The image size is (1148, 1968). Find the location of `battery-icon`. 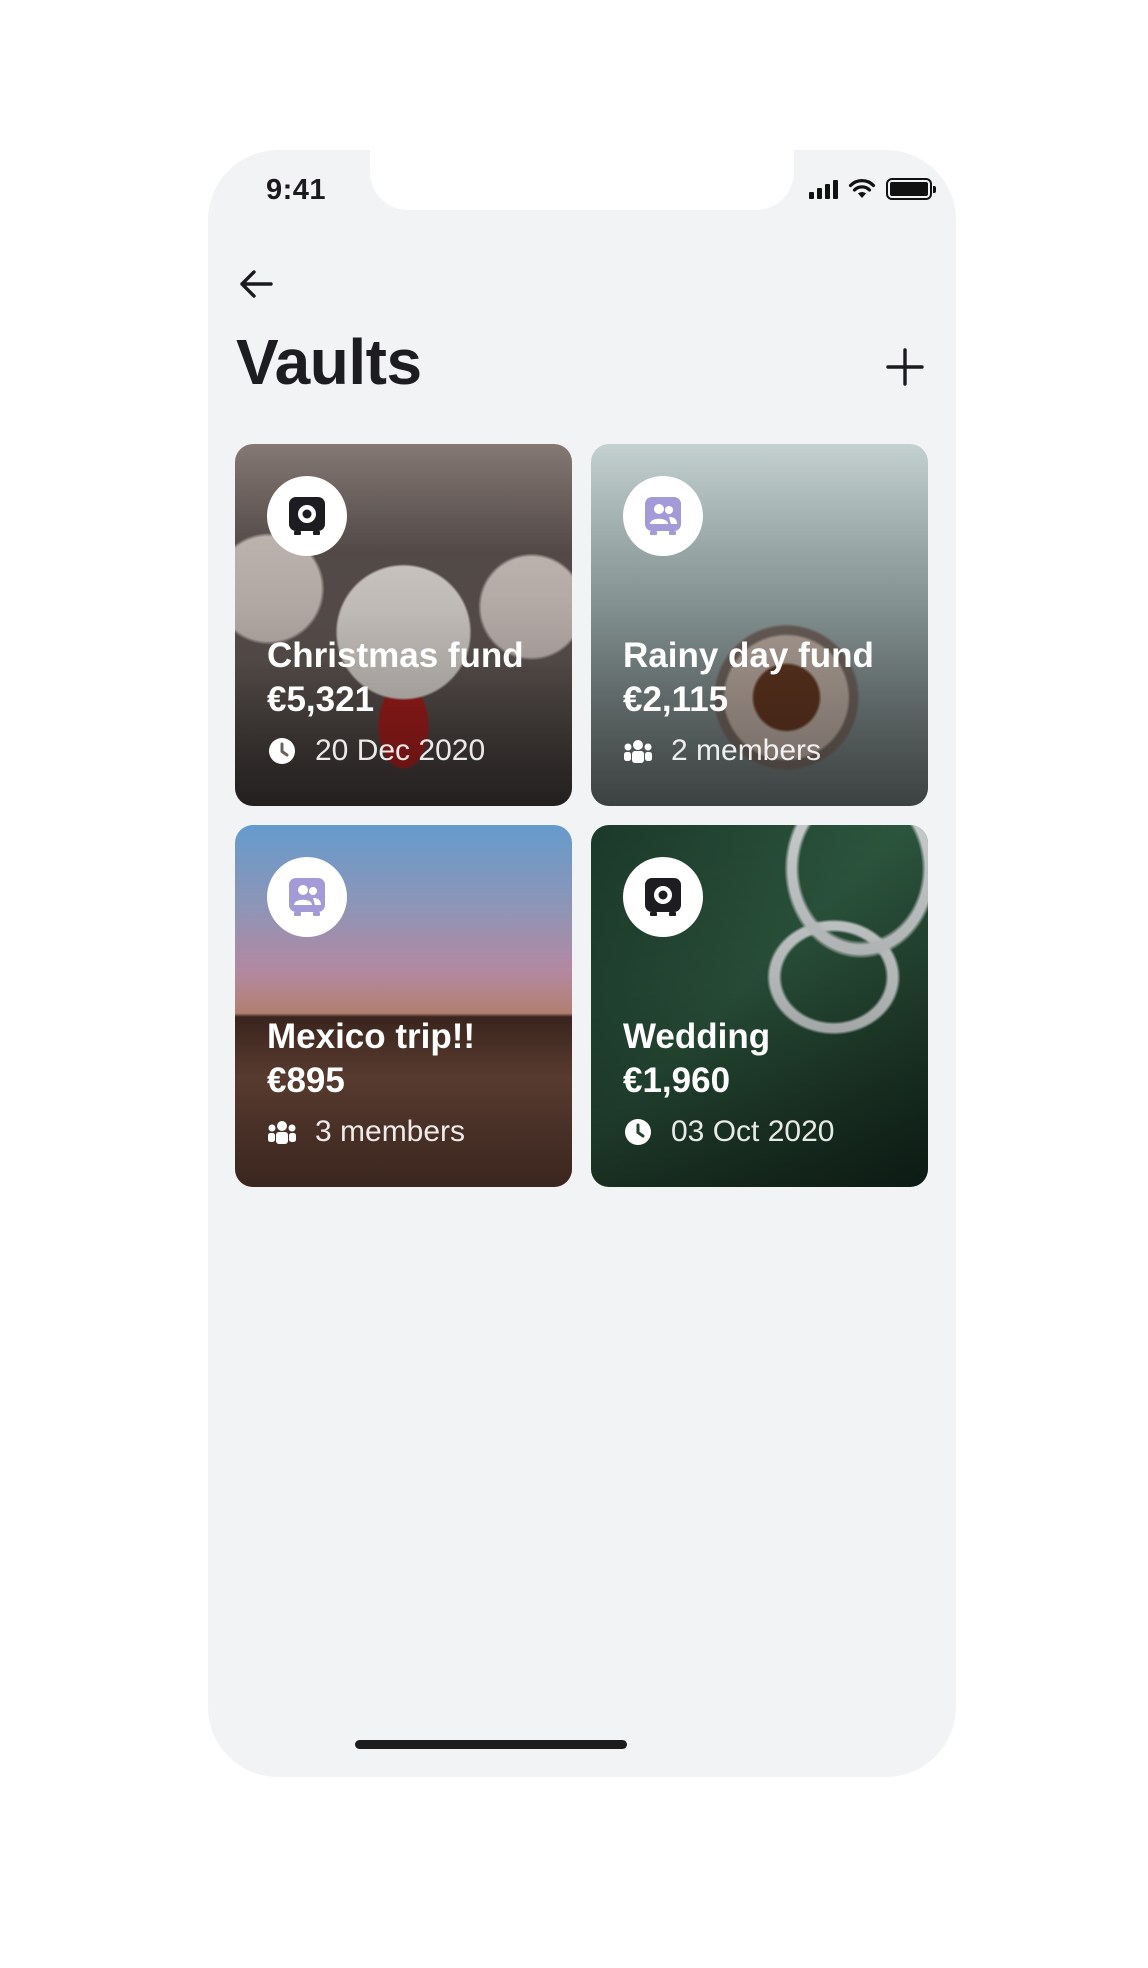

battery-icon is located at coordinates (911, 189).